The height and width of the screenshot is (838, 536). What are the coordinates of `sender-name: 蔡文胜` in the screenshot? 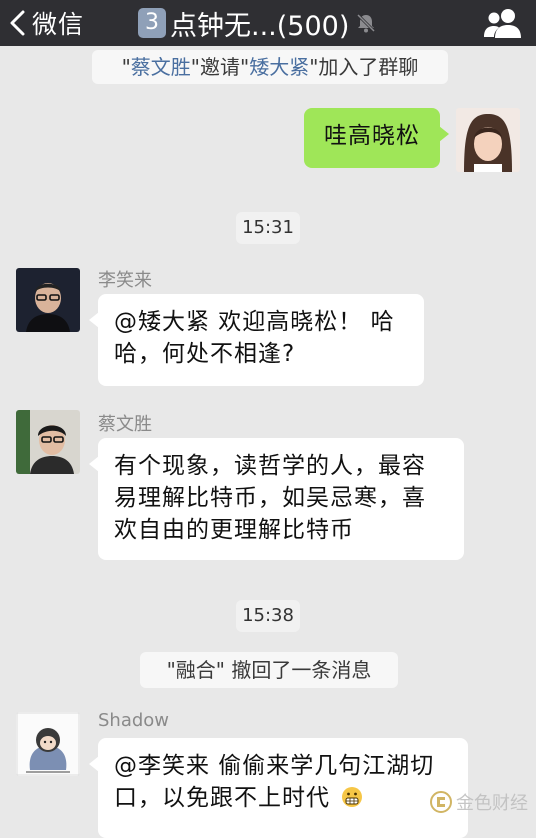 It's located at (125, 424).